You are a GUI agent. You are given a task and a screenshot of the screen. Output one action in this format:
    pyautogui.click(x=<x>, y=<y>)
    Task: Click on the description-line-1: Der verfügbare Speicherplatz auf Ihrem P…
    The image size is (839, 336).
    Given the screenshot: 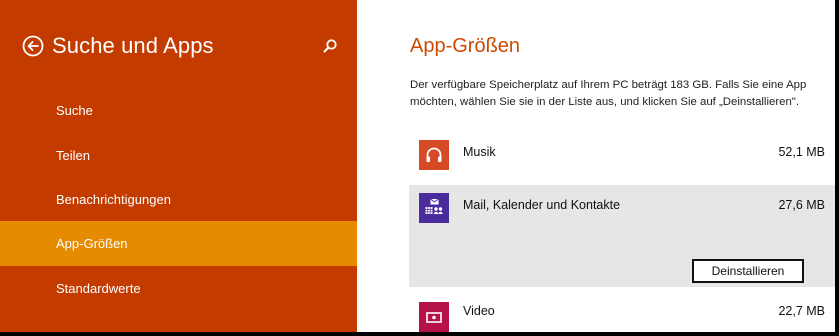 What is the action you would take?
    pyautogui.click(x=608, y=85)
    